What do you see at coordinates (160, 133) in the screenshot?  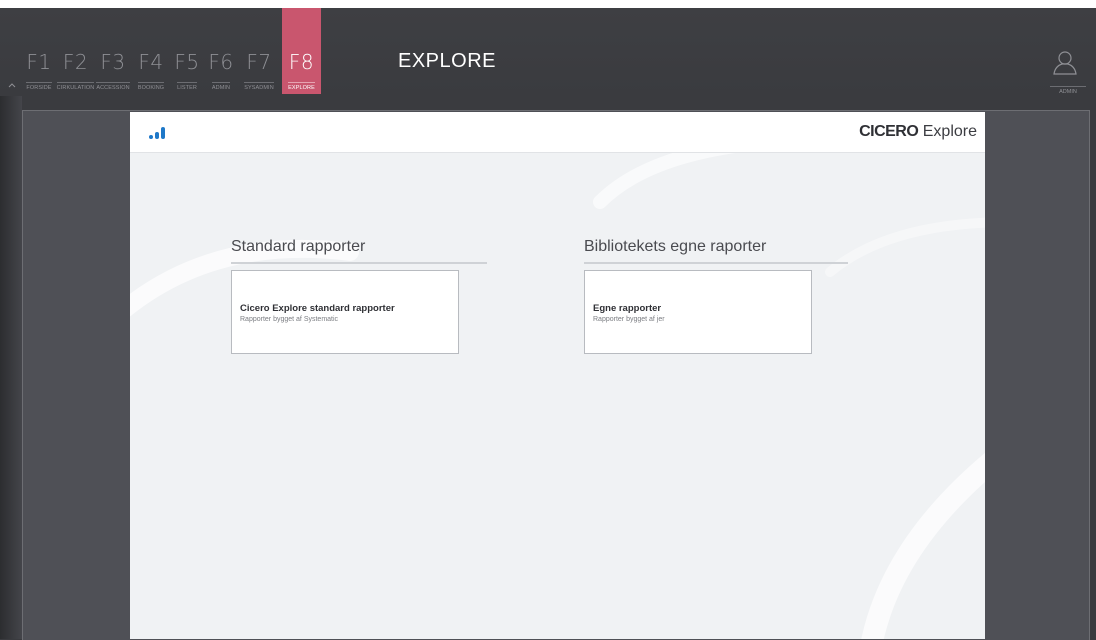 I see `signal-bars-icon` at bounding box center [160, 133].